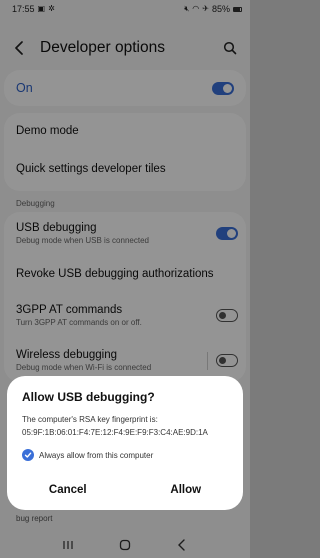 This screenshot has width=320, height=558. Describe the element at coordinates (68, 490) in the screenshot. I see `cancel-button: Cancel` at that location.